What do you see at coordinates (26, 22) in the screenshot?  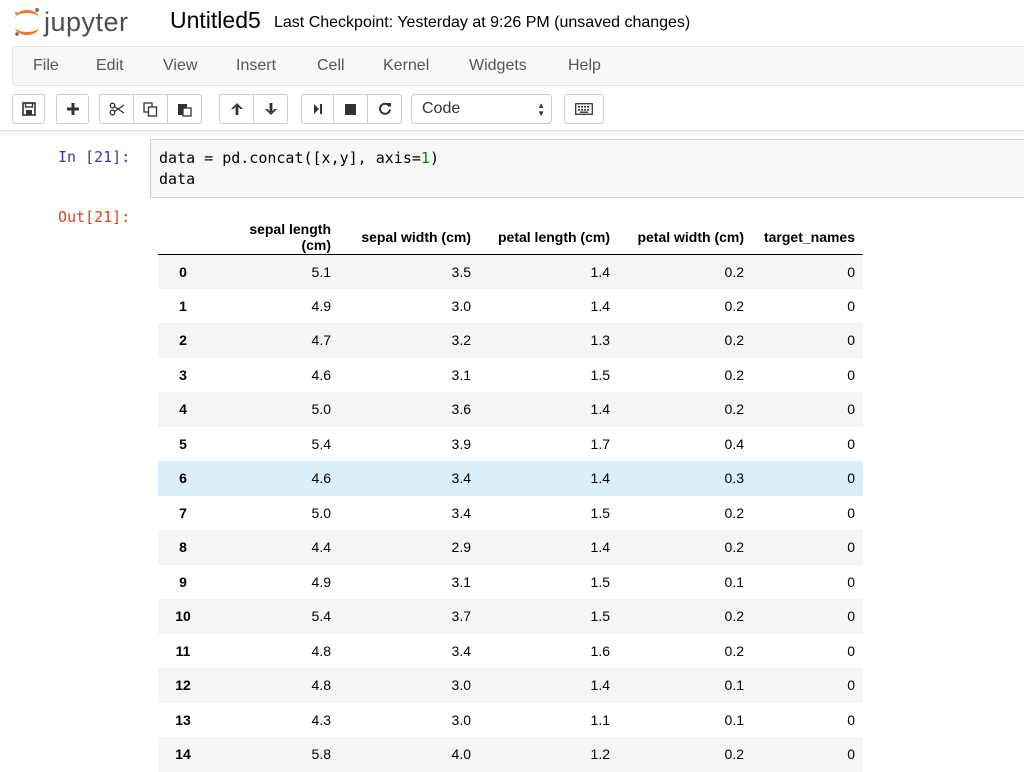 I see `jupyter-logo-icon` at bounding box center [26, 22].